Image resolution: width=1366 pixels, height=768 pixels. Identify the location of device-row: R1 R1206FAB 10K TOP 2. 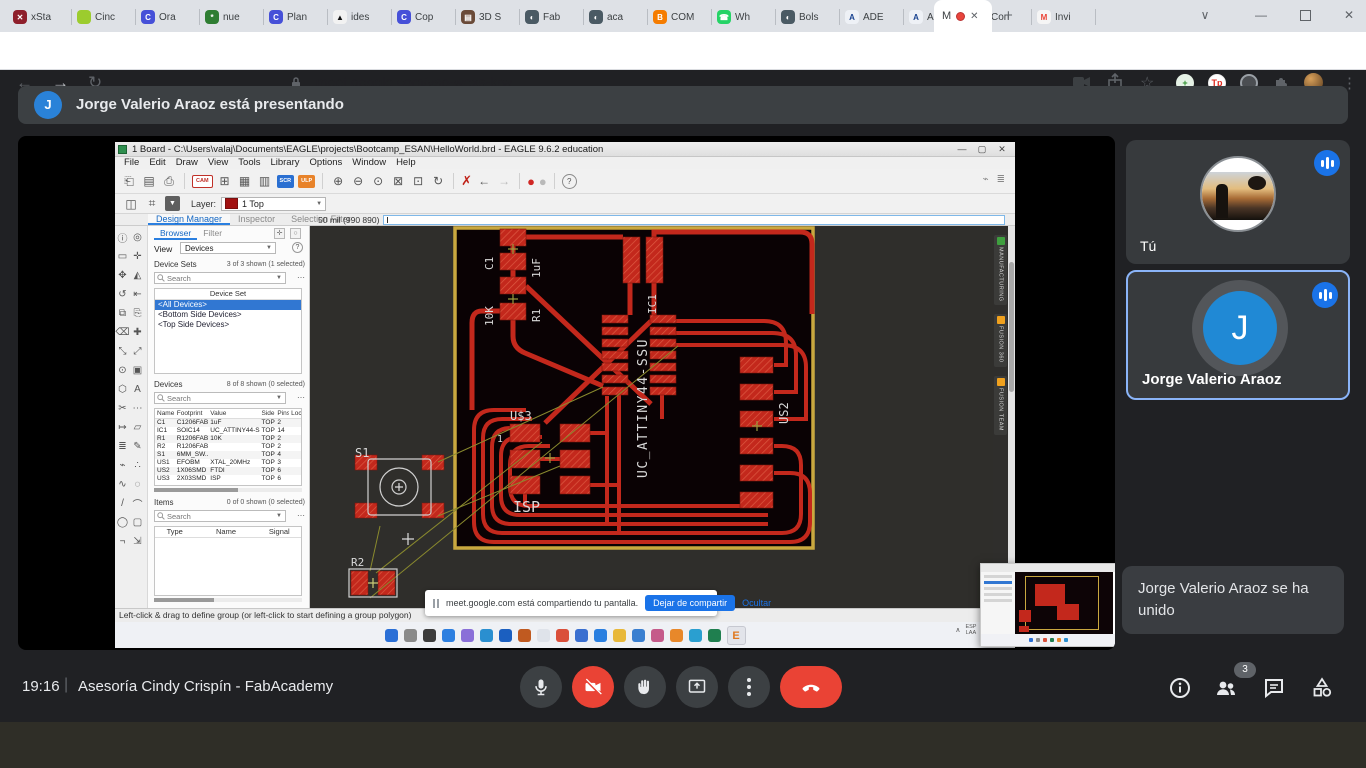
(228, 439).